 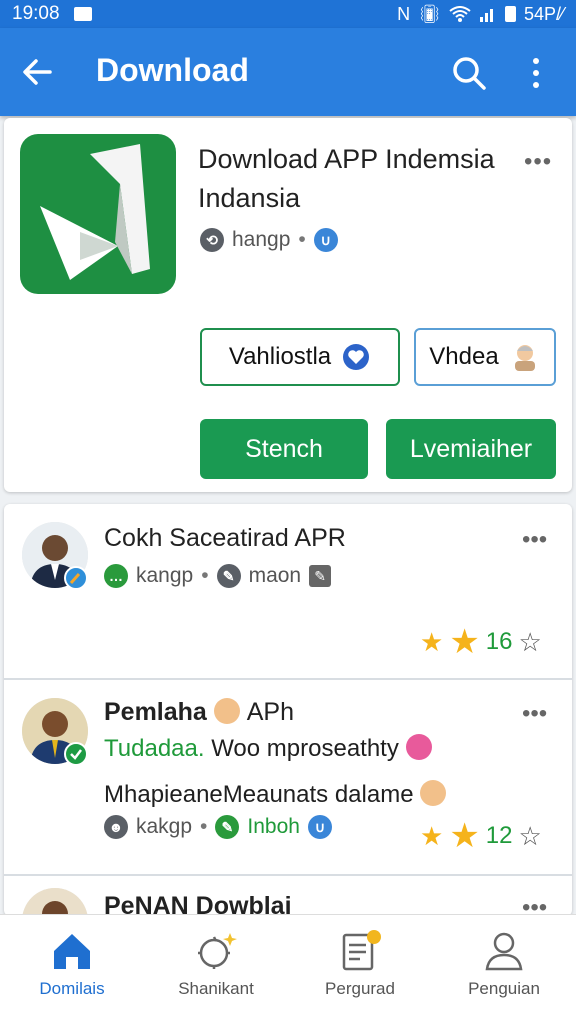 I want to click on nfc-icon: N, so click(x=404, y=13).